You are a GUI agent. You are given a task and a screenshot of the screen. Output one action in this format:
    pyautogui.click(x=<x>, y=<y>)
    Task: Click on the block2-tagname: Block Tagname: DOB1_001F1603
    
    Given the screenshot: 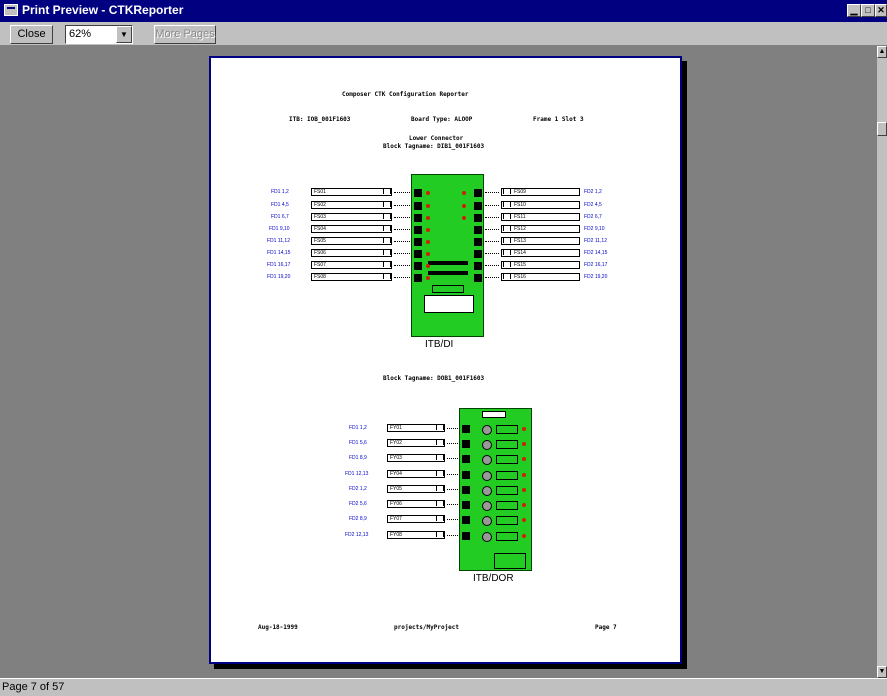 What is the action you would take?
    pyautogui.click(x=434, y=378)
    